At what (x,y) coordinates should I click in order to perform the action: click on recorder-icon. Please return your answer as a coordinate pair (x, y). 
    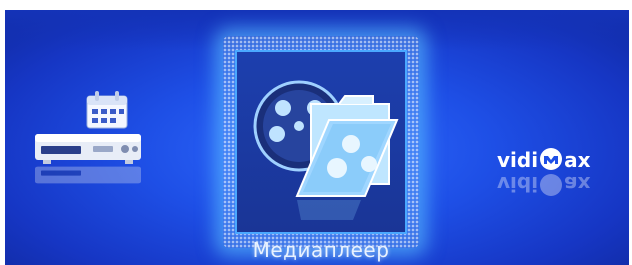
    Looking at the image, I should click on (88, 149).